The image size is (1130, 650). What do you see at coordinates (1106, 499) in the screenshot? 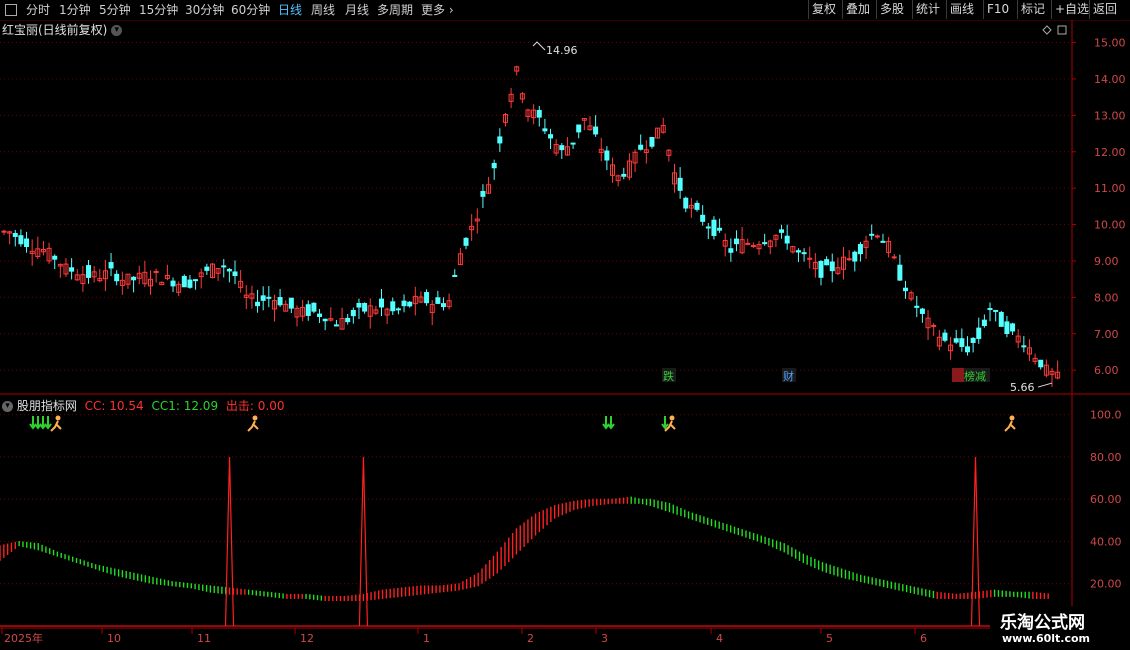
I see `indicator-y-tick-label: 60.00` at bounding box center [1106, 499].